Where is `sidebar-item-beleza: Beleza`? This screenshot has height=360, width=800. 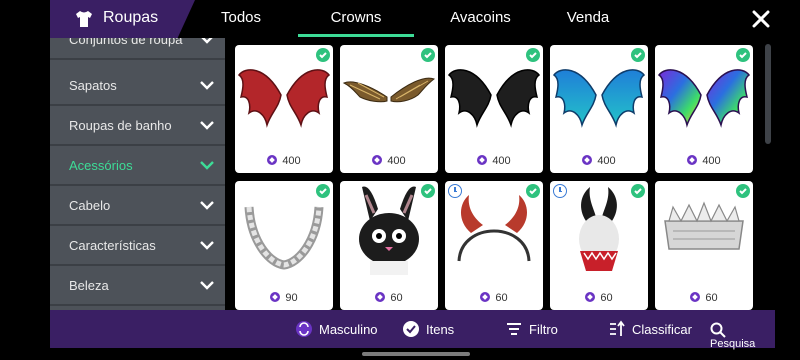 sidebar-item-beleza: Beleza is located at coordinates (137, 286).